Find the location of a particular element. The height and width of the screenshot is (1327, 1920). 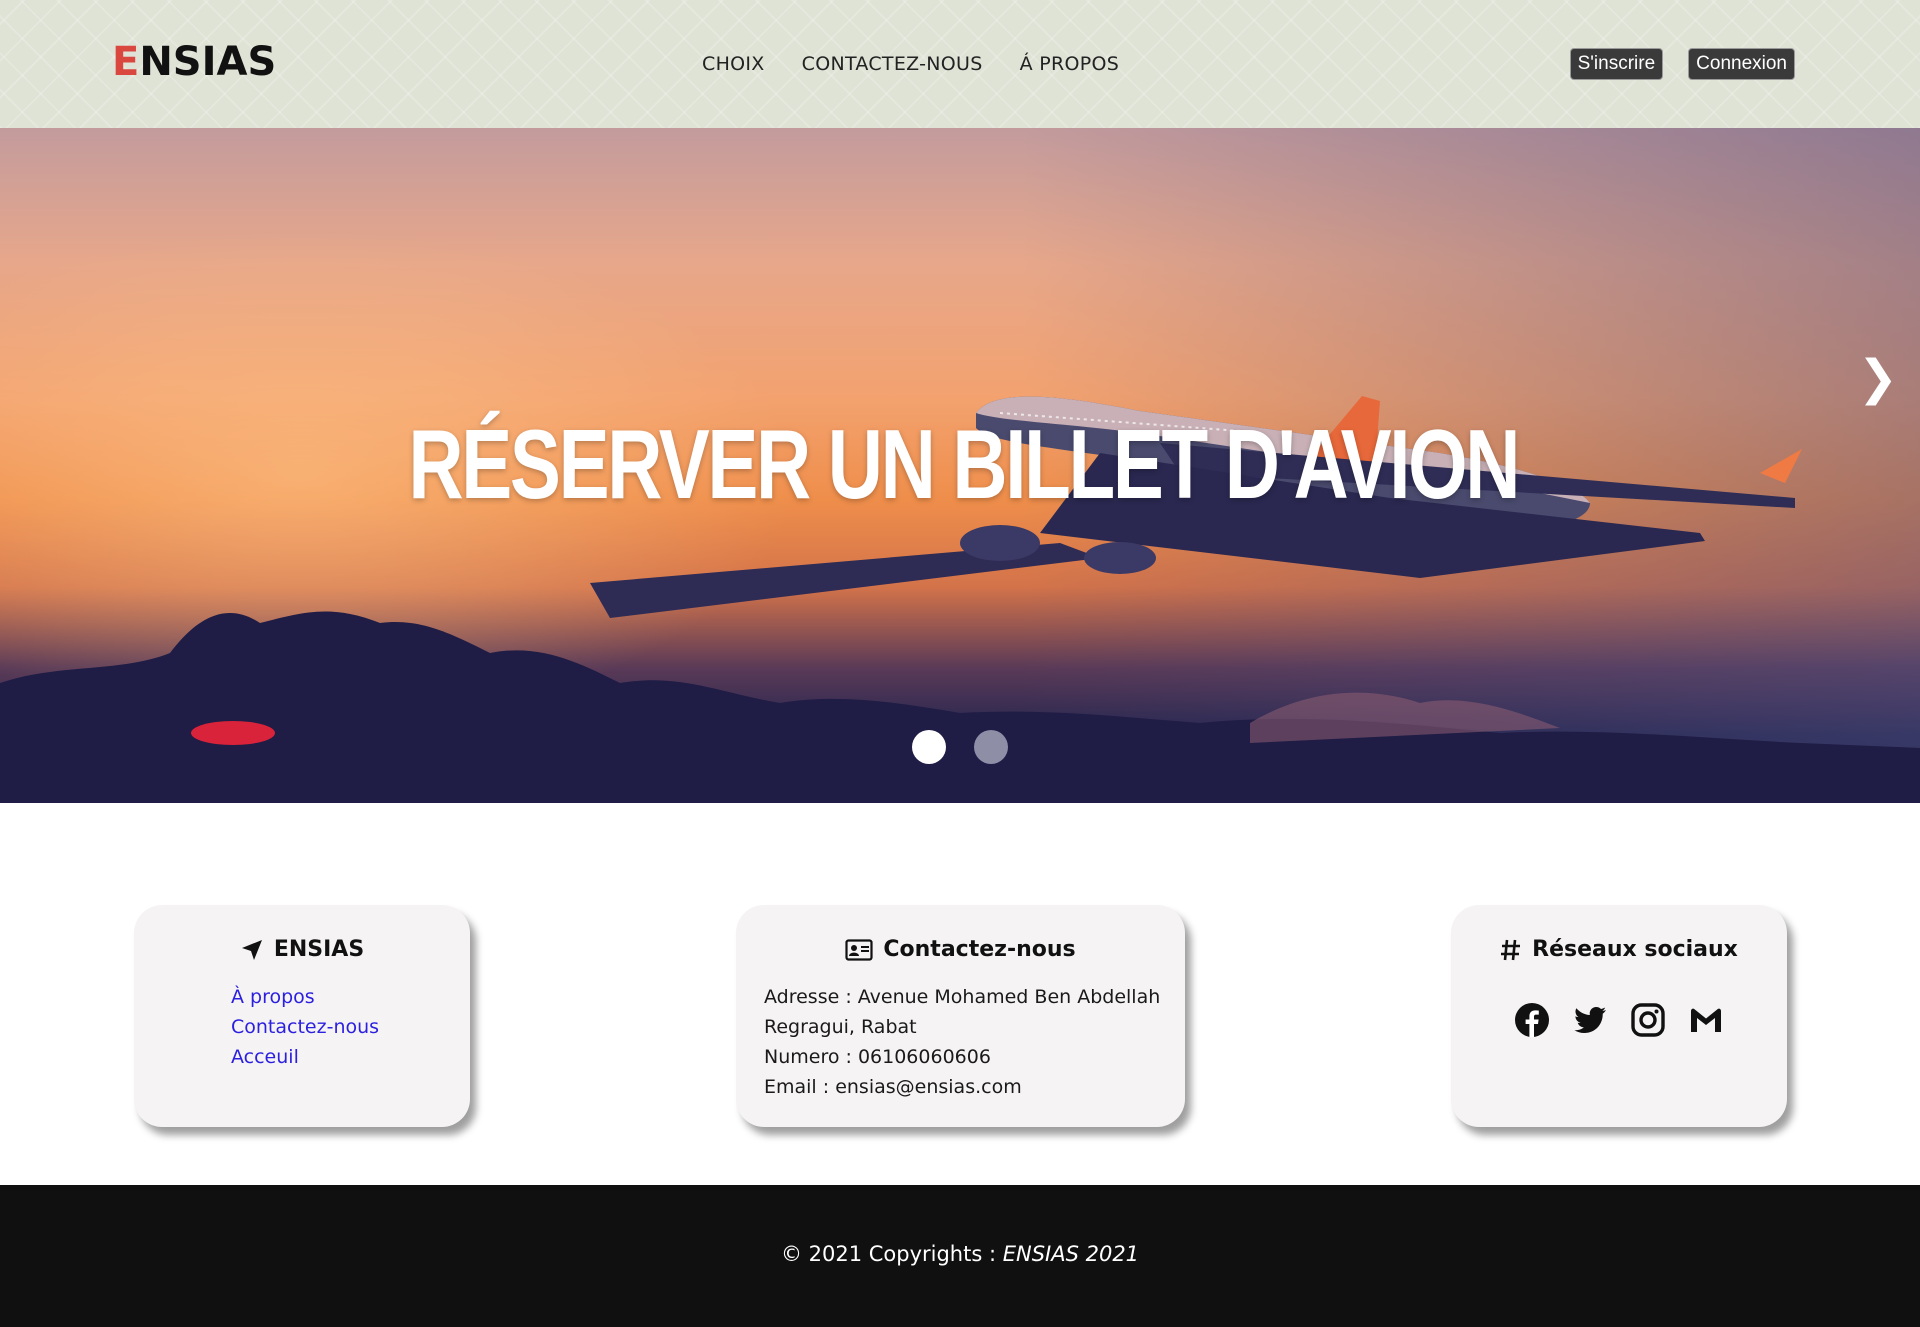

main-nav: CHOIX CONTACTEZ-NOUS Á PROPOS is located at coordinates (929, 64).